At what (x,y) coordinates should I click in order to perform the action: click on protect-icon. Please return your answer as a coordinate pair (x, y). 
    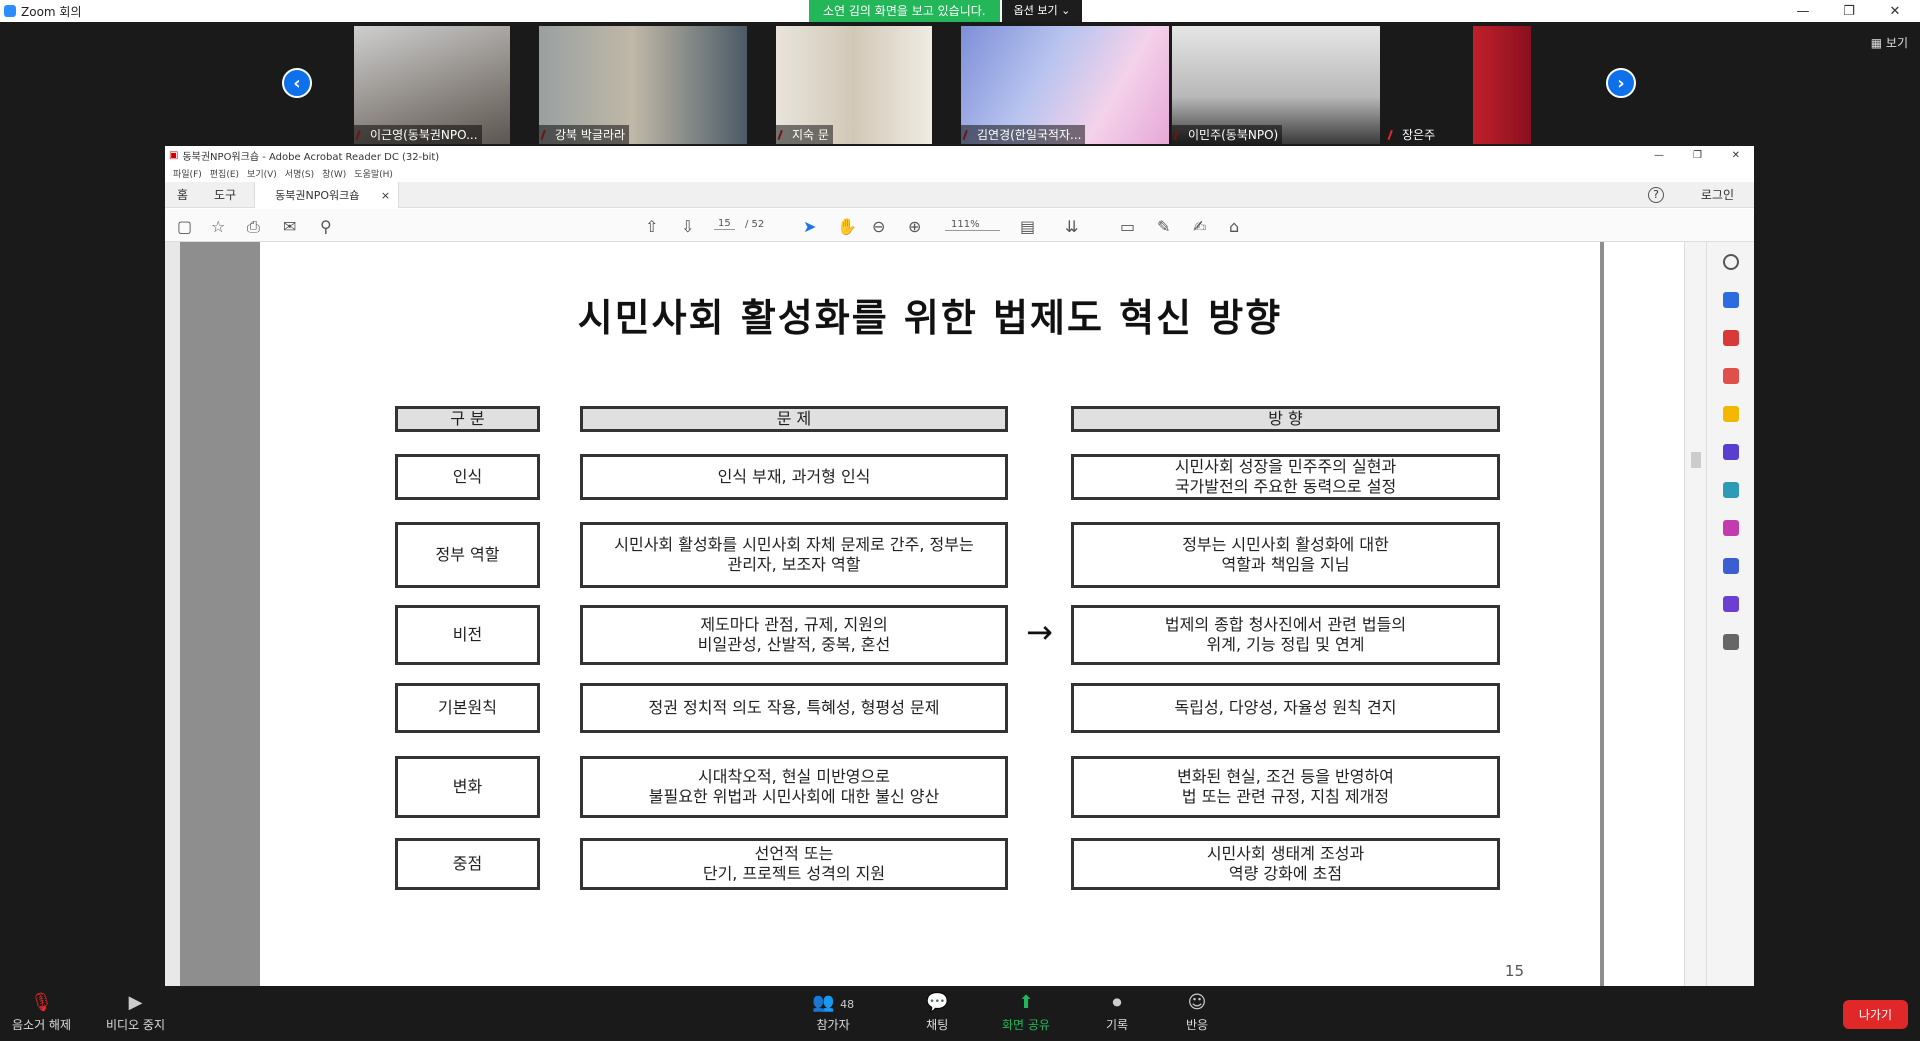
    Looking at the image, I should click on (1731, 566).